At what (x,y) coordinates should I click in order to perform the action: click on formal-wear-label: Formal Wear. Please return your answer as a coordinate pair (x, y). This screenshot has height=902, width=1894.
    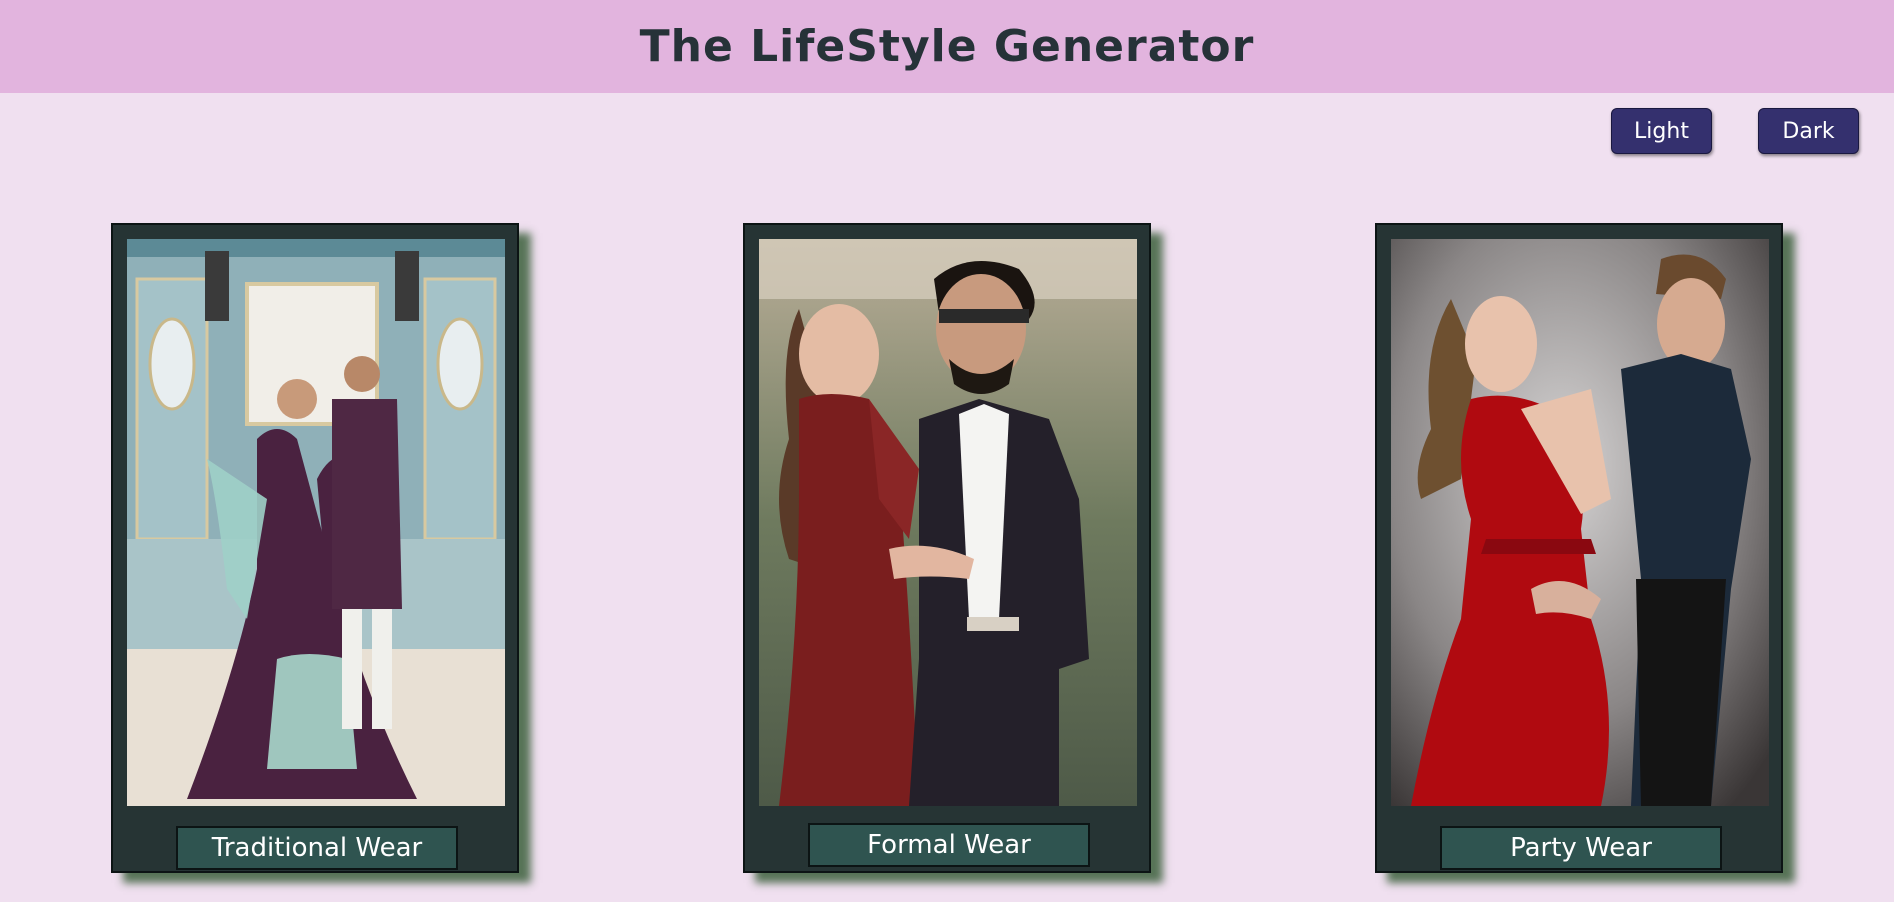
    Looking at the image, I should click on (949, 845).